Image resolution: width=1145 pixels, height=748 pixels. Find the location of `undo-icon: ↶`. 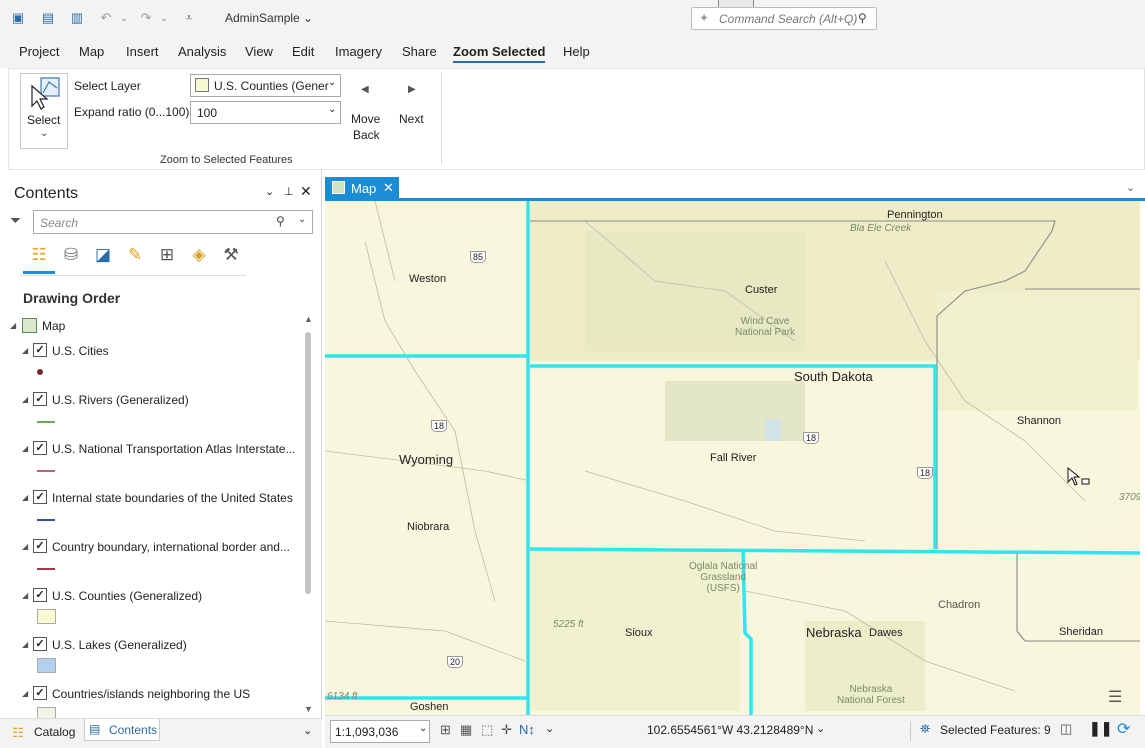

undo-icon: ↶ is located at coordinates (106, 18).